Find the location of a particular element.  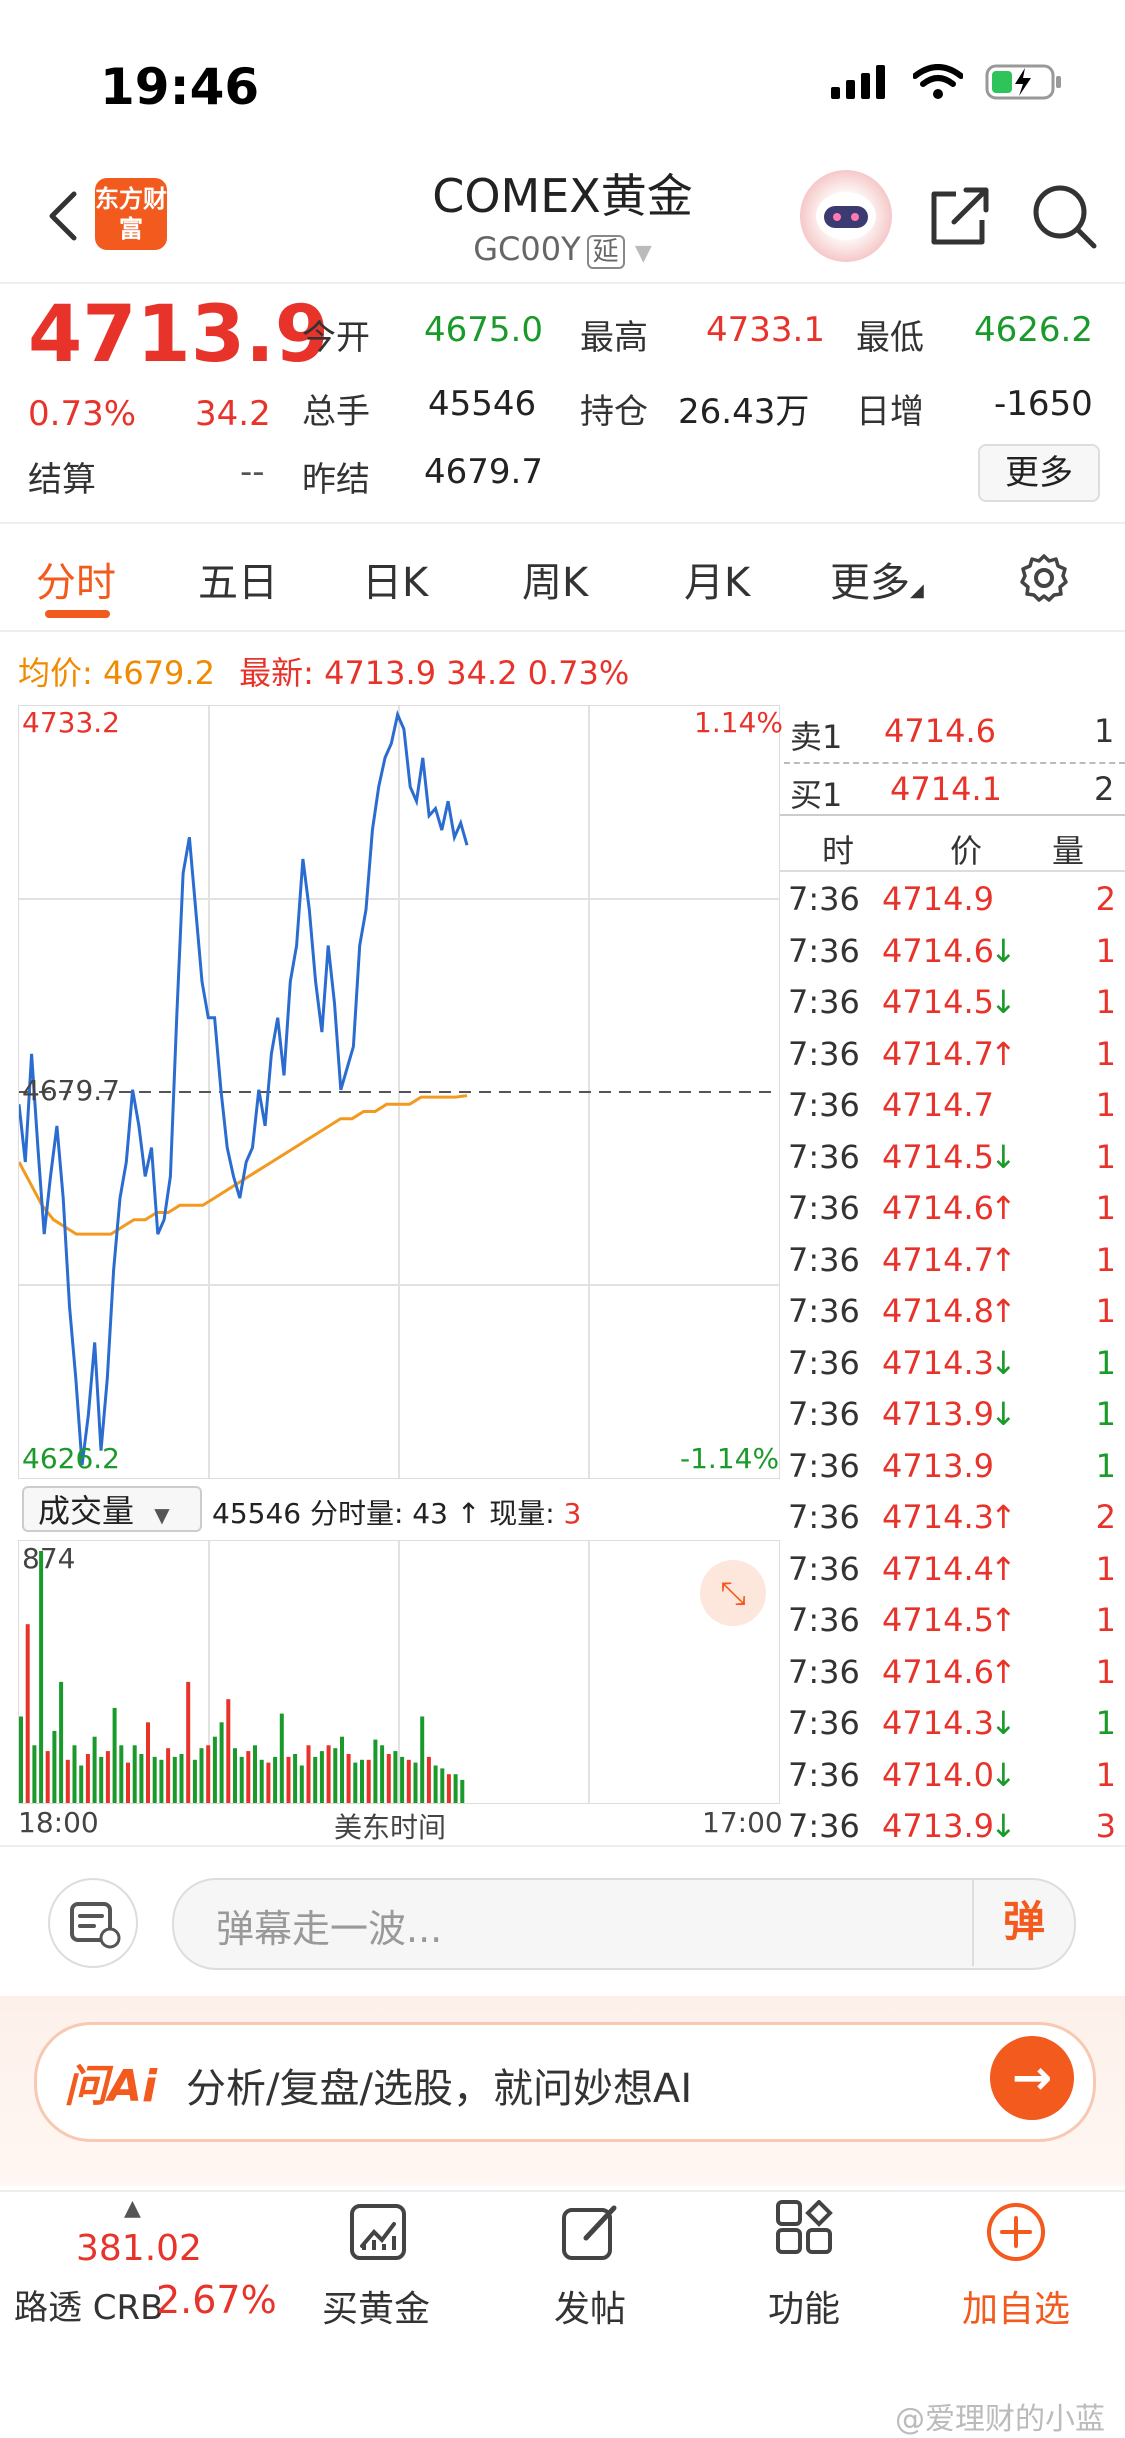

quote-divider is located at coordinates (562, 523).